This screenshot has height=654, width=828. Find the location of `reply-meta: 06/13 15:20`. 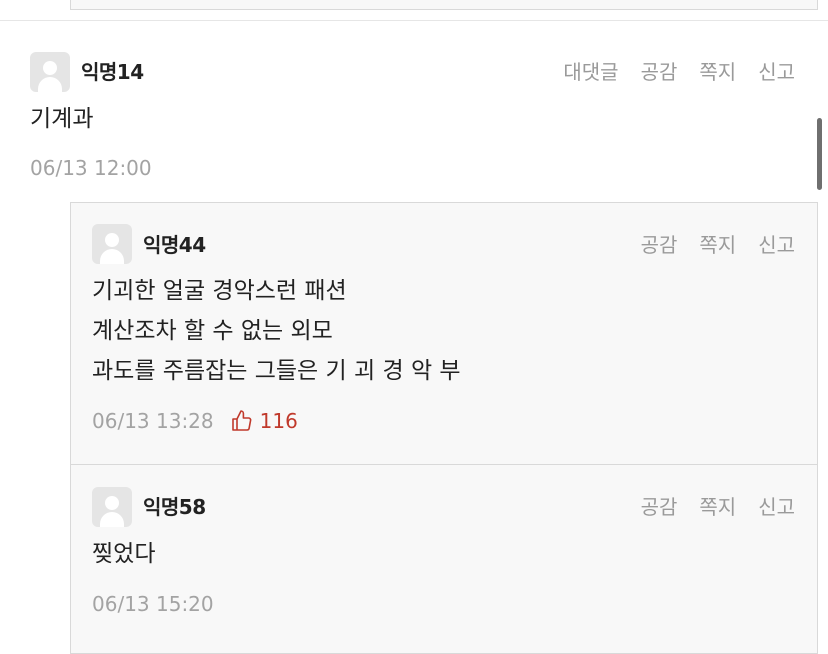

reply-meta: 06/13 15:20 is located at coordinates (153, 604).